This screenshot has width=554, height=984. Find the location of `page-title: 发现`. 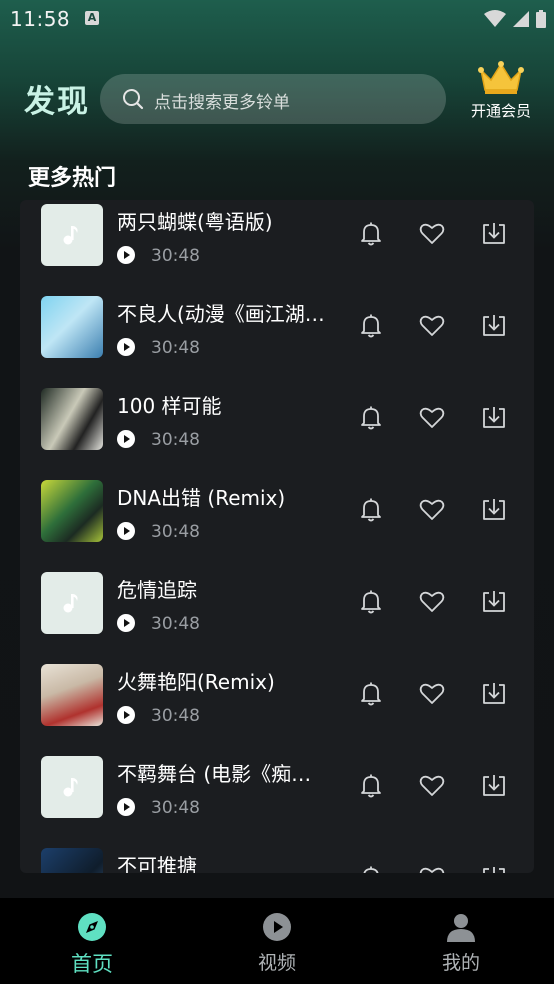

page-title: 发现 is located at coordinates (57, 102).